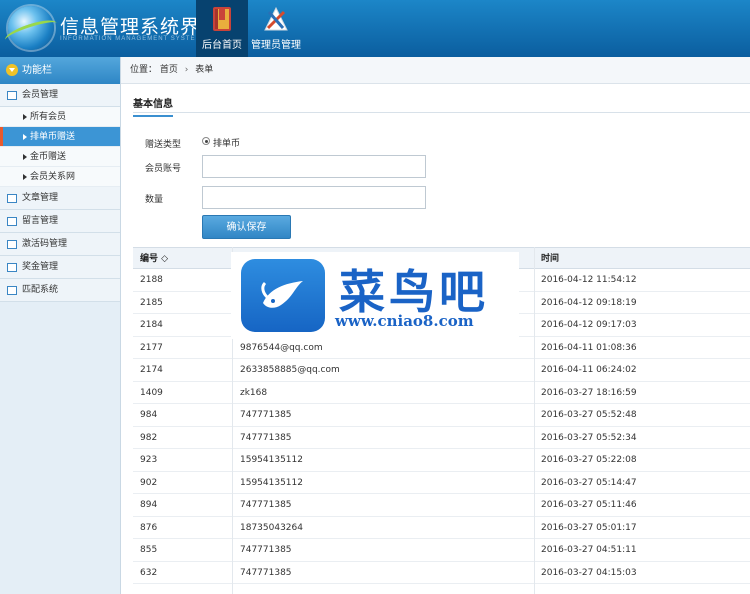 Image resolution: width=750 pixels, height=594 pixels. What do you see at coordinates (435, 70) in the screenshot?
I see `breadcrumb: 位置： 首页 › 表单` at bounding box center [435, 70].